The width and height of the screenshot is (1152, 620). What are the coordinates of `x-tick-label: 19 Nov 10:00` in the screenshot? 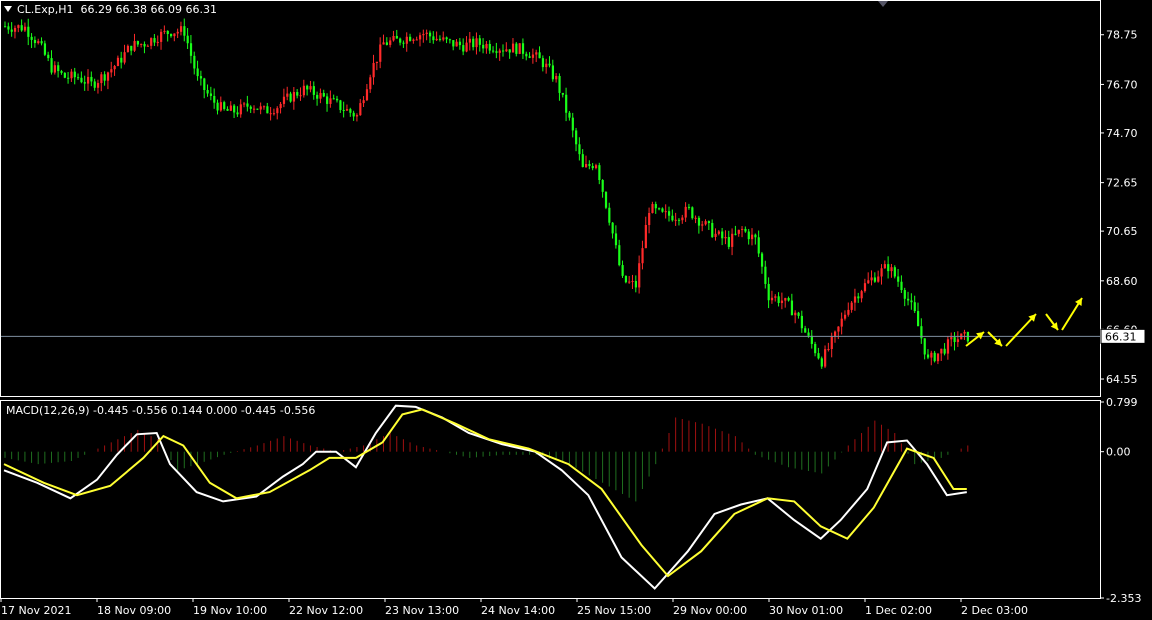 It's located at (230, 610).